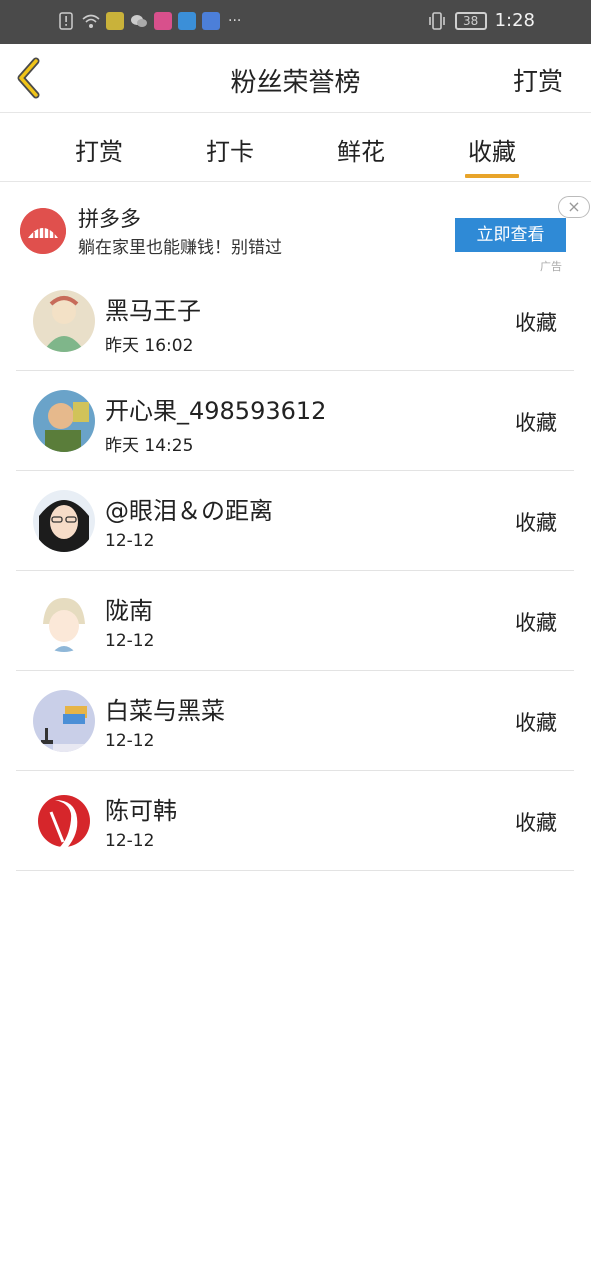  I want to click on pinduoduo-logo-icon, so click(43, 231).